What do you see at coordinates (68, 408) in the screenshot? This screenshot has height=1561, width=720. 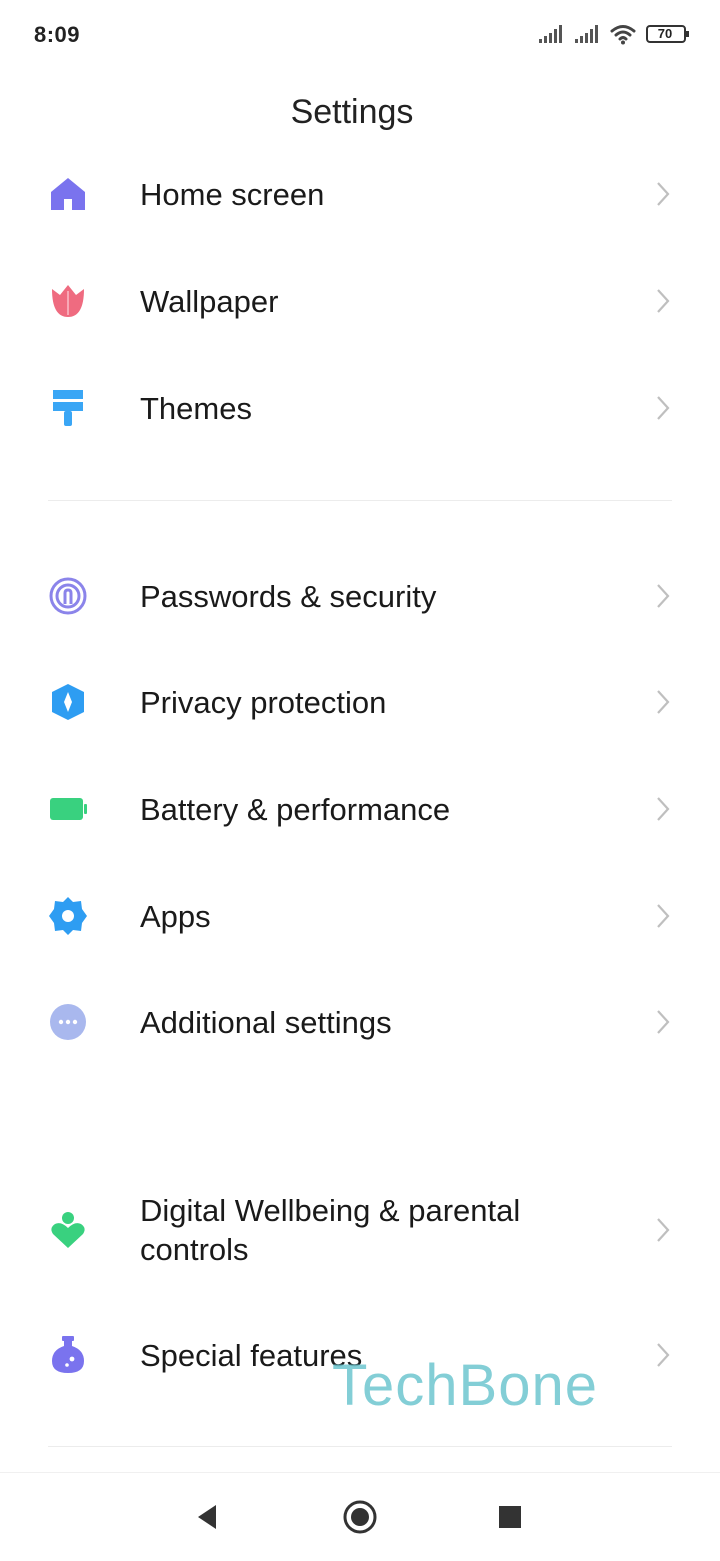 I see `paint-roller-icon` at bounding box center [68, 408].